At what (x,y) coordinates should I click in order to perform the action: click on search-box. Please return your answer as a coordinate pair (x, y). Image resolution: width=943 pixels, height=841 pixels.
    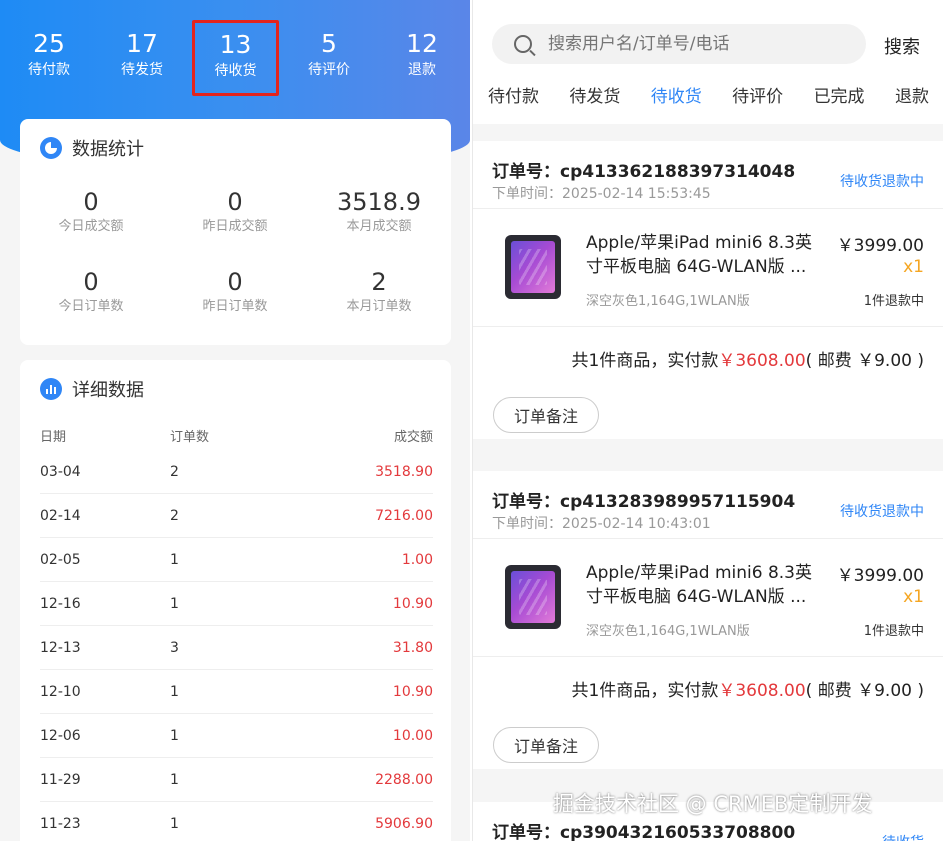
    Looking at the image, I should click on (679, 44).